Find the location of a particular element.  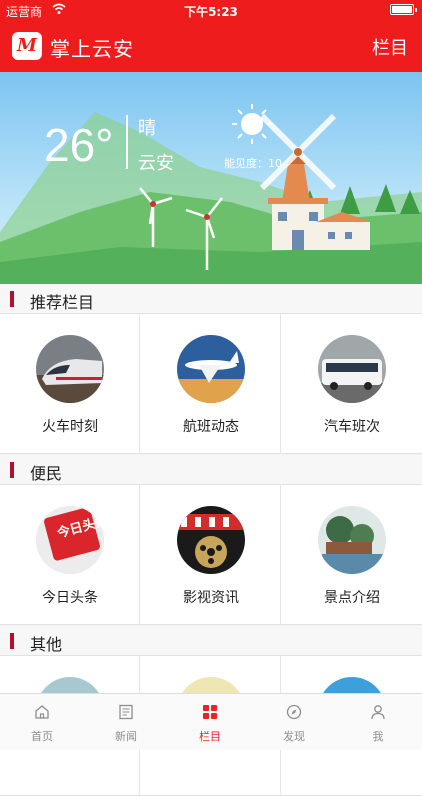

tab-columns: 栏目 is located at coordinates (210, 722).